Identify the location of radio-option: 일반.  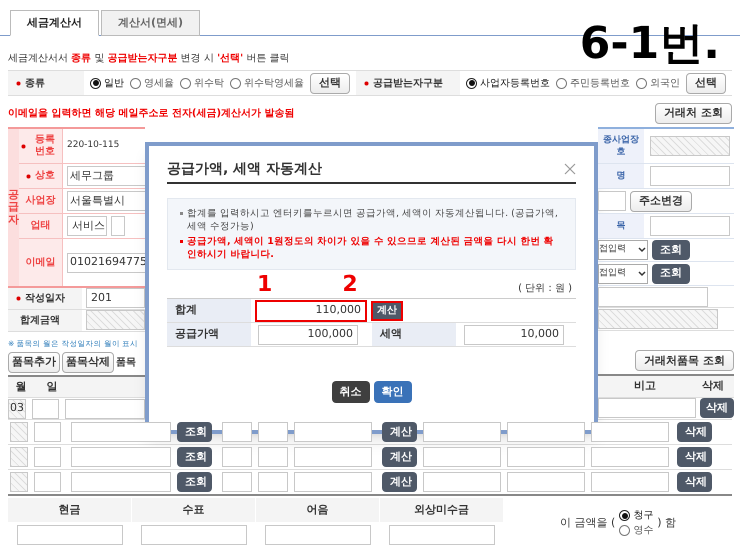
(107, 83).